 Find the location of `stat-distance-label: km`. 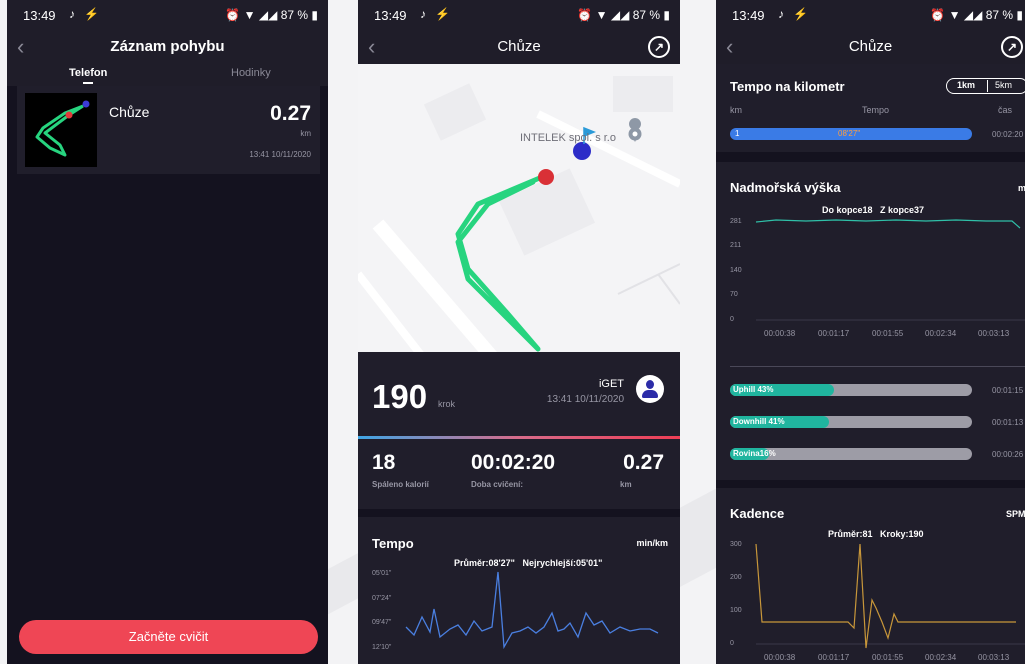

stat-distance-label: km is located at coordinates (626, 484).